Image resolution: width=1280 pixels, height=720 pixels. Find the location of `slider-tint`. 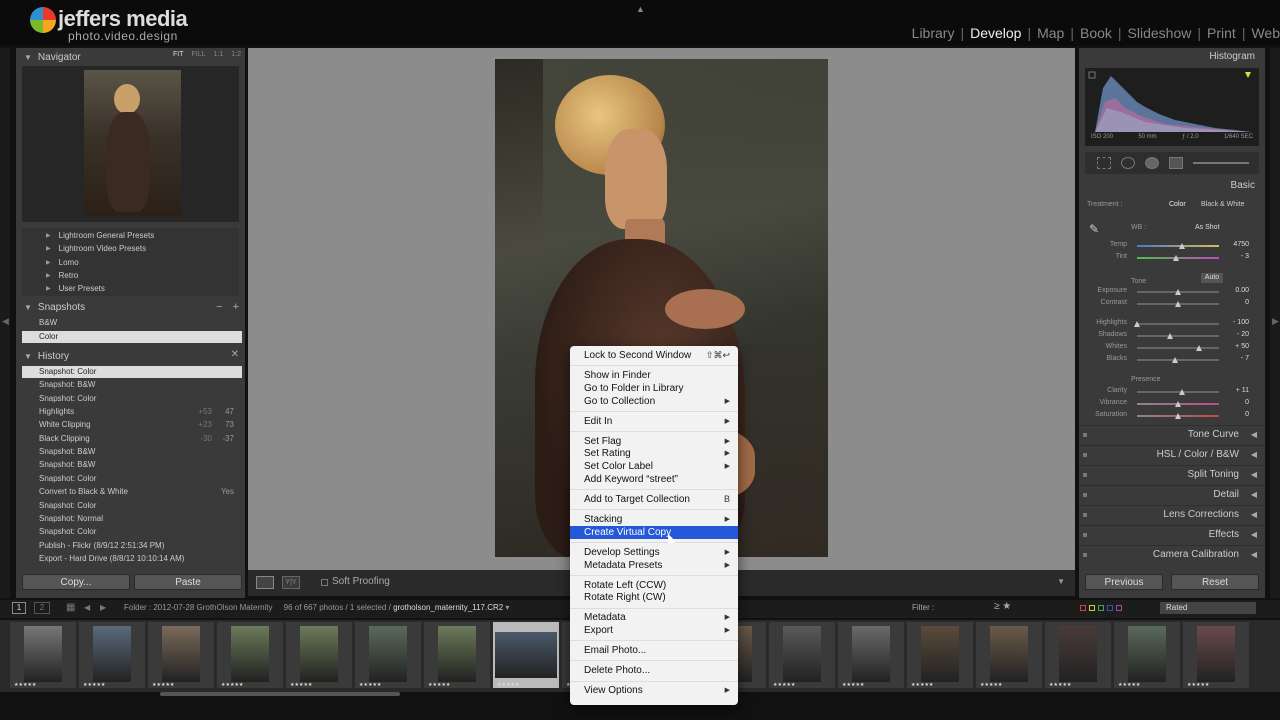

slider-tint is located at coordinates (1178, 258).